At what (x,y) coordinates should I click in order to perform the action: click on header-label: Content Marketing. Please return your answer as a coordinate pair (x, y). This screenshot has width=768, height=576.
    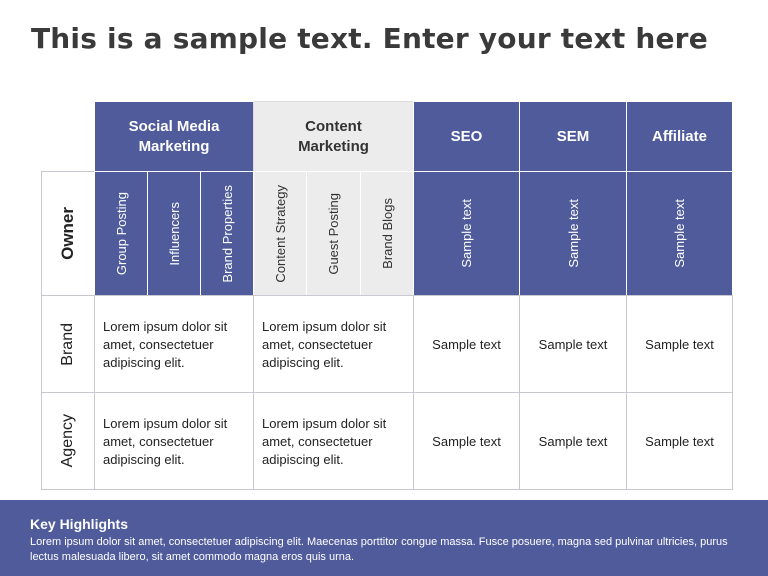
    Looking at the image, I should click on (333, 136).